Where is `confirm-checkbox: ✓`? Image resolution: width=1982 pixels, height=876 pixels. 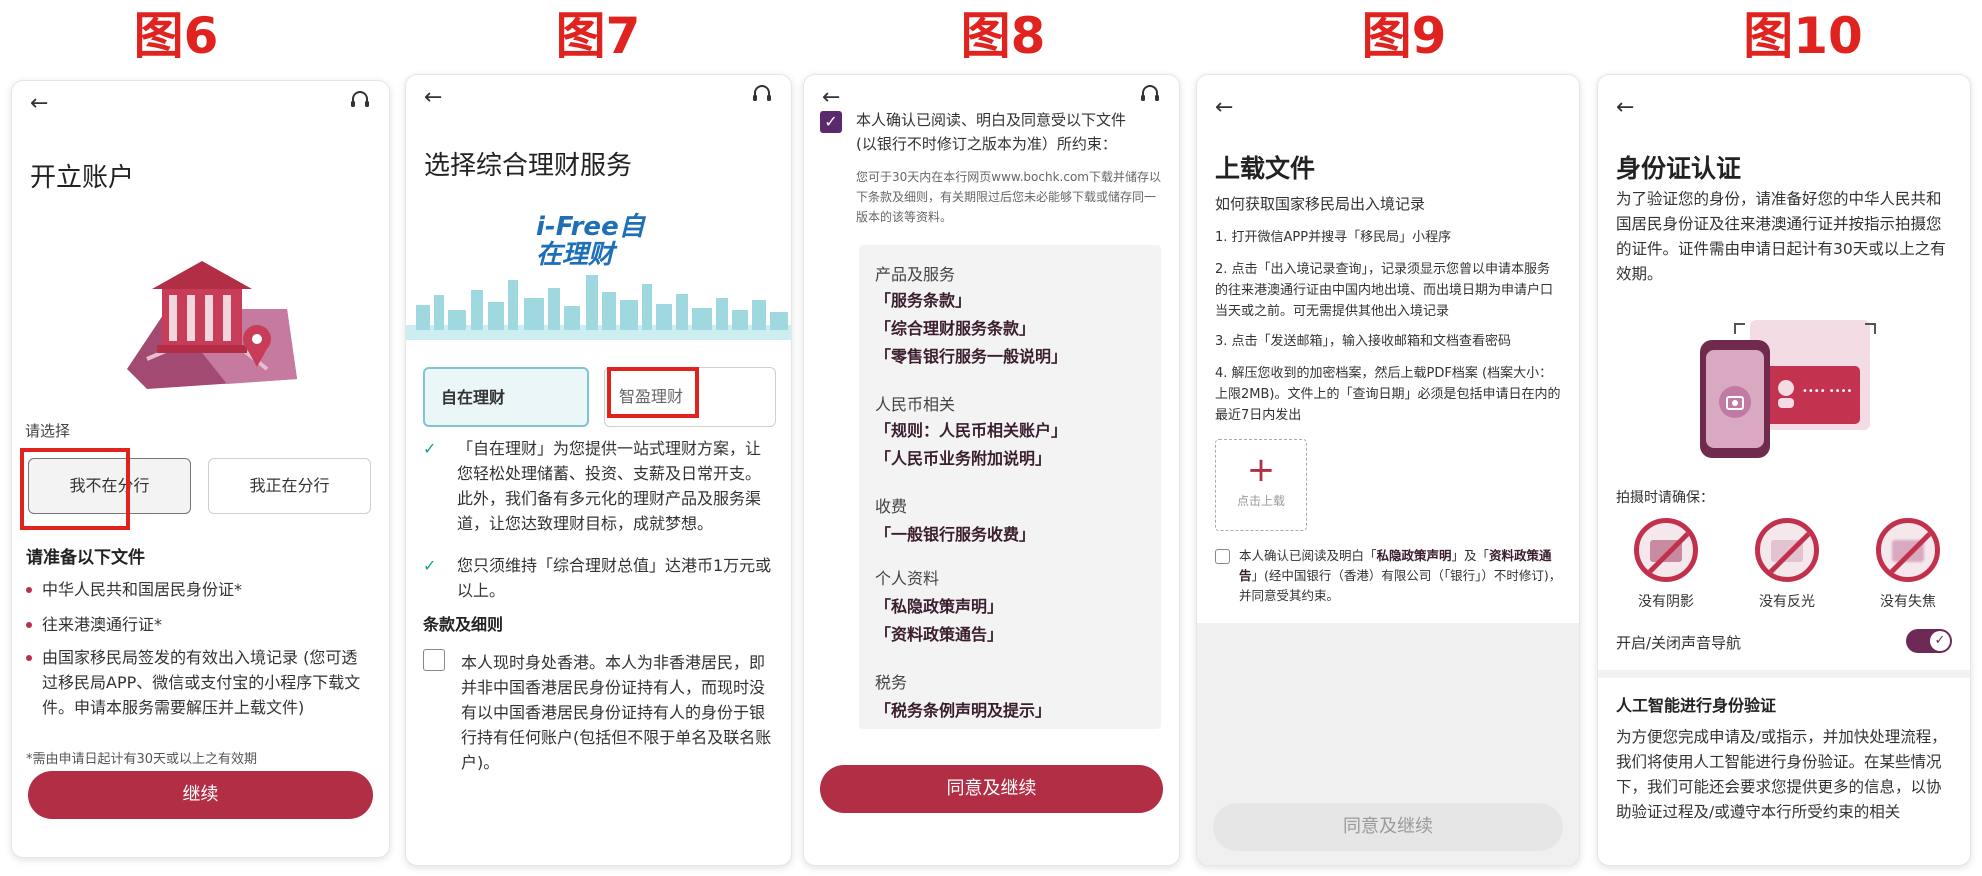
confirm-checkbox: ✓ is located at coordinates (831, 122).